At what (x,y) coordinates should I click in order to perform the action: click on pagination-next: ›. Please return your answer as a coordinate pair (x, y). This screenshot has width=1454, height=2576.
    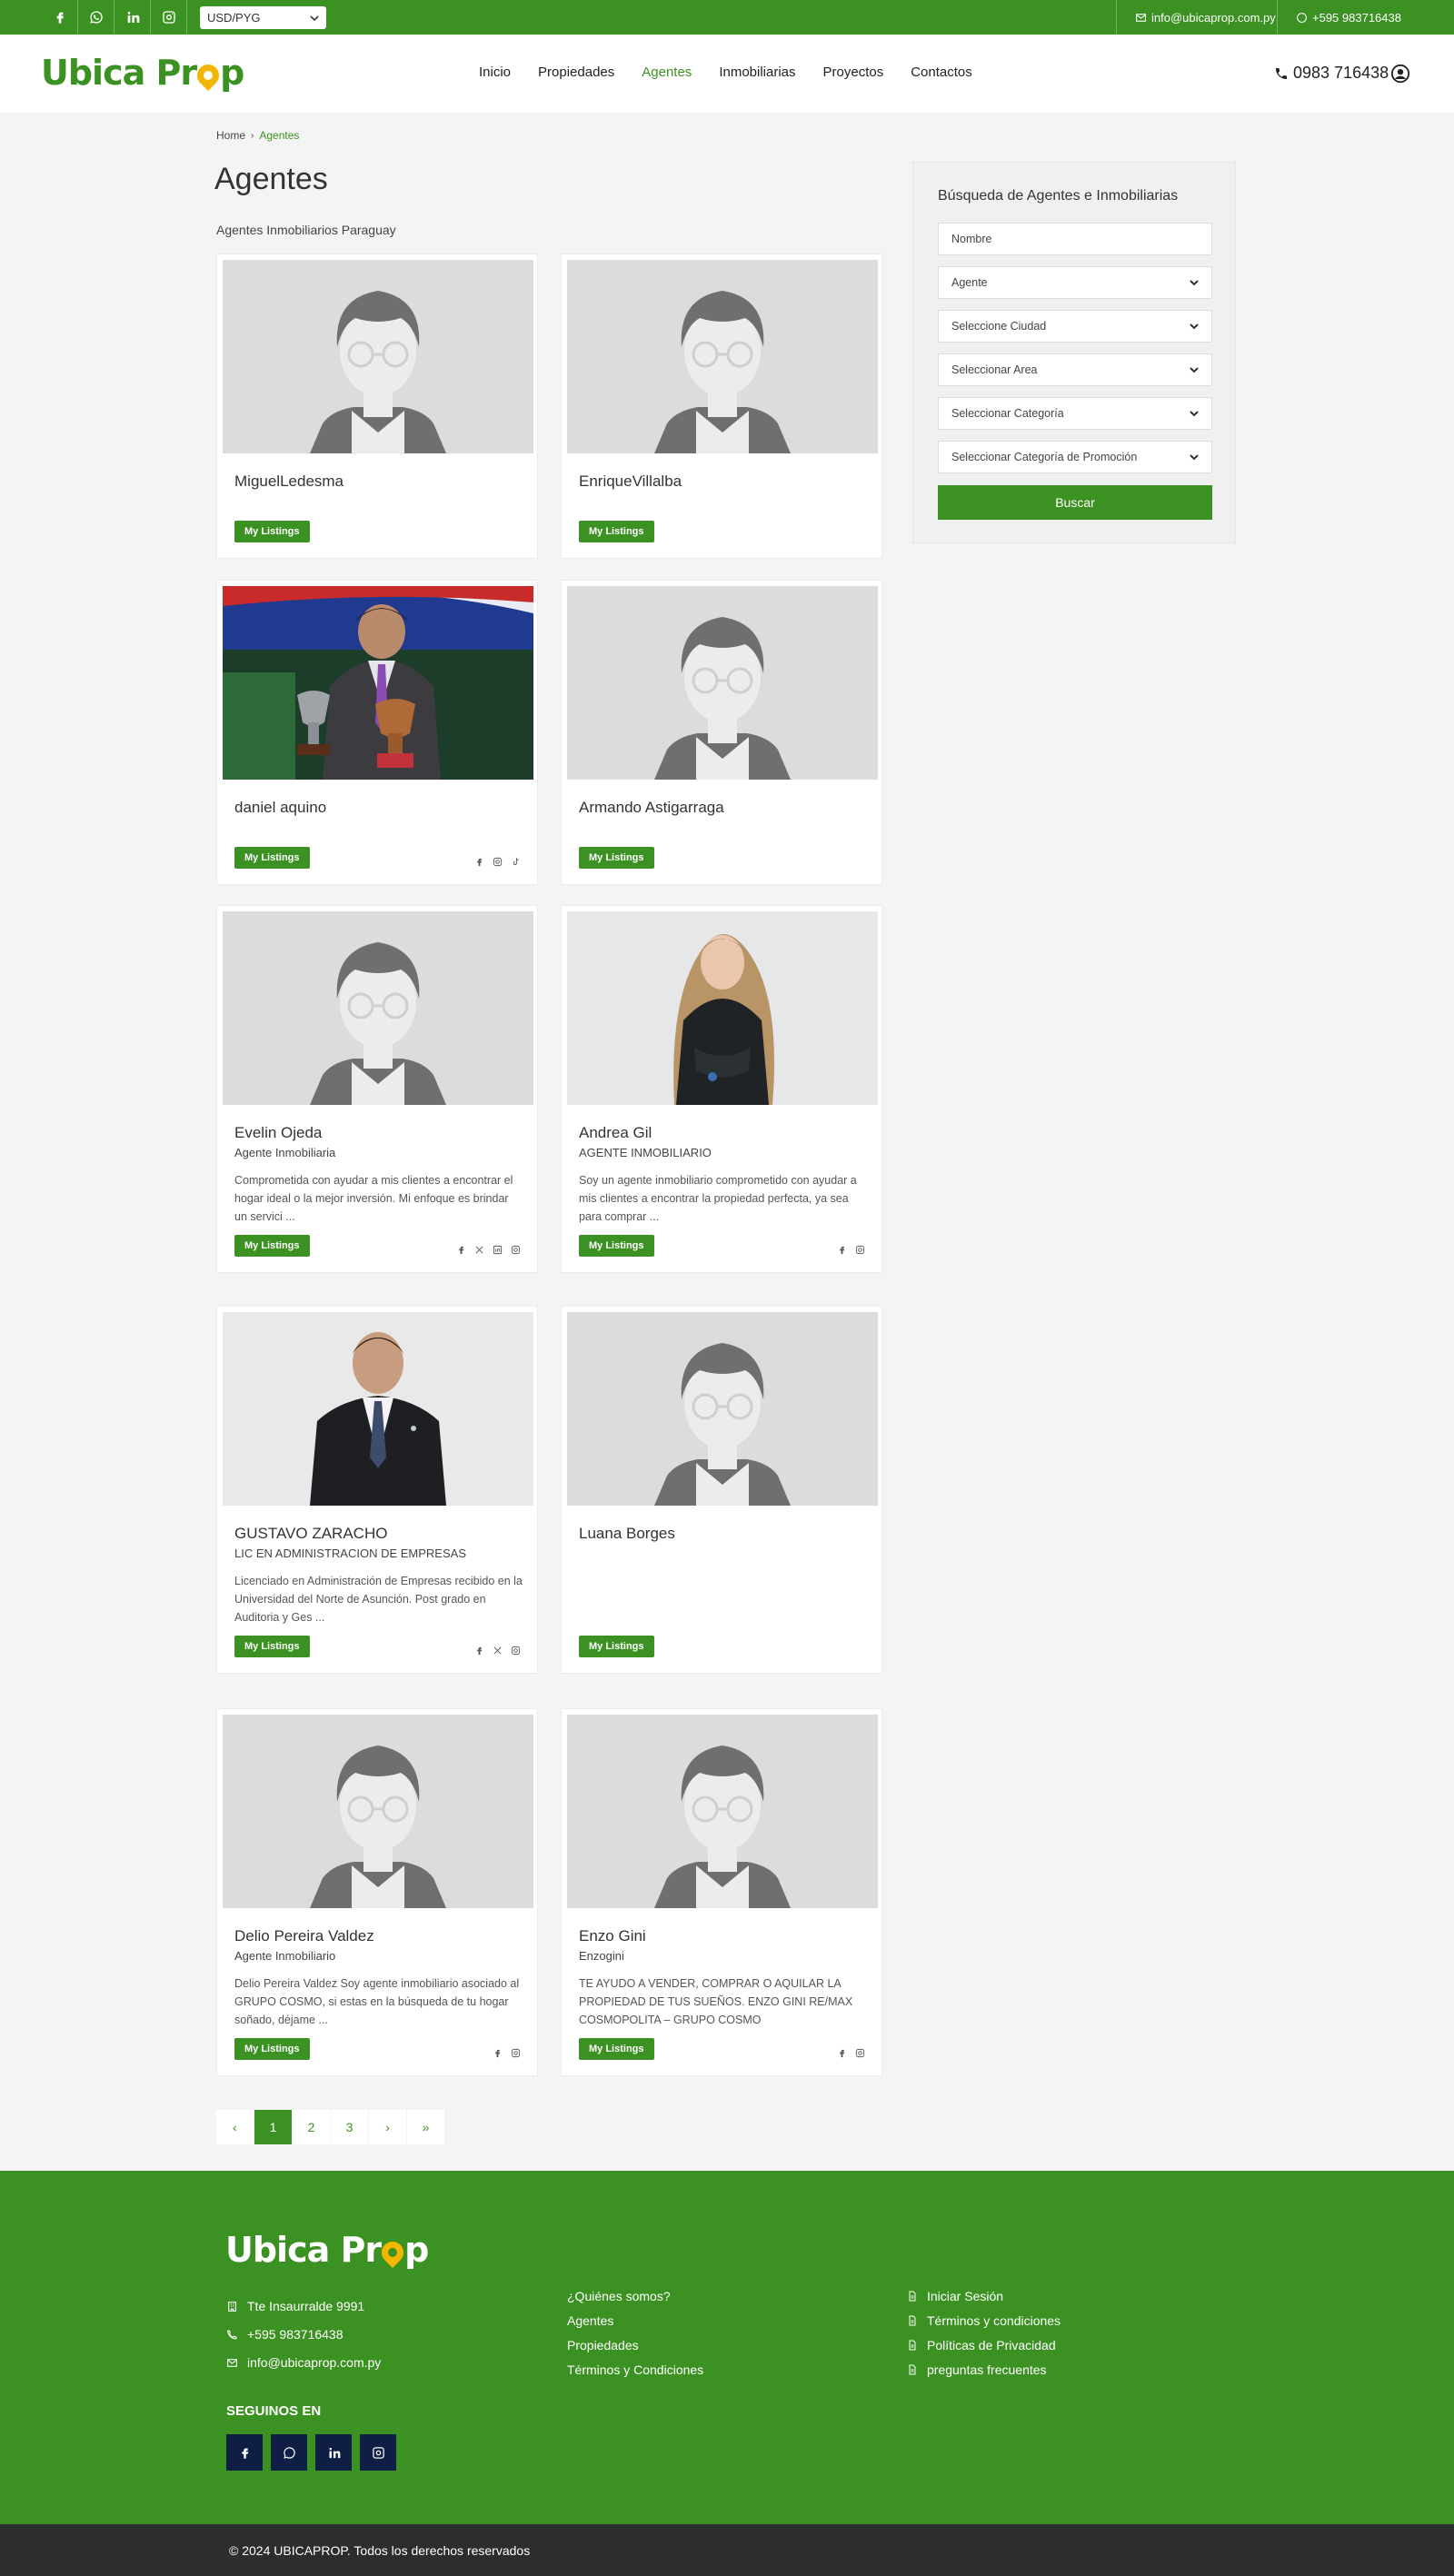
    Looking at the image, I should click on (387, 2127).